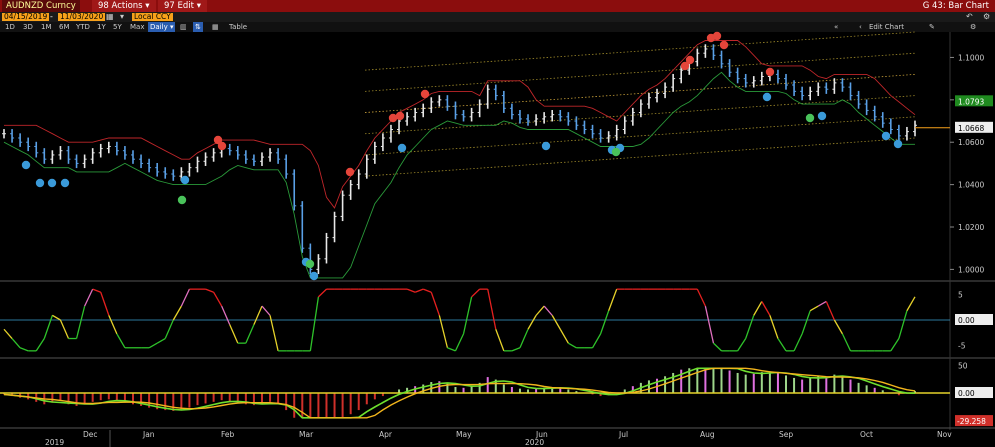 Image resolution: width=995 pixels, height=447 pixels. I want to click on osc2-tick-label: 50, so click(963, 366).